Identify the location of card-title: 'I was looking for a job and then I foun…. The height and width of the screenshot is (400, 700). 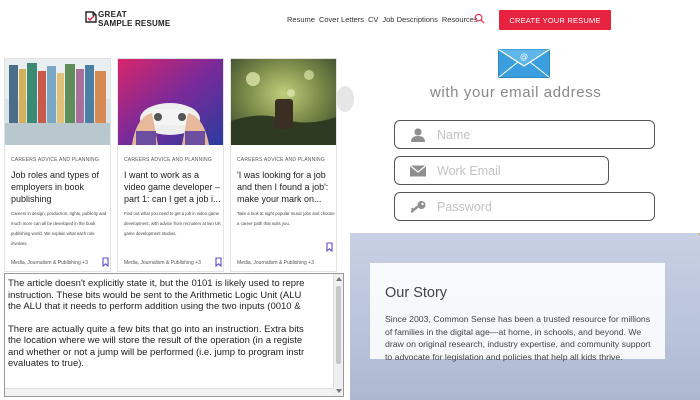
(286, 187).